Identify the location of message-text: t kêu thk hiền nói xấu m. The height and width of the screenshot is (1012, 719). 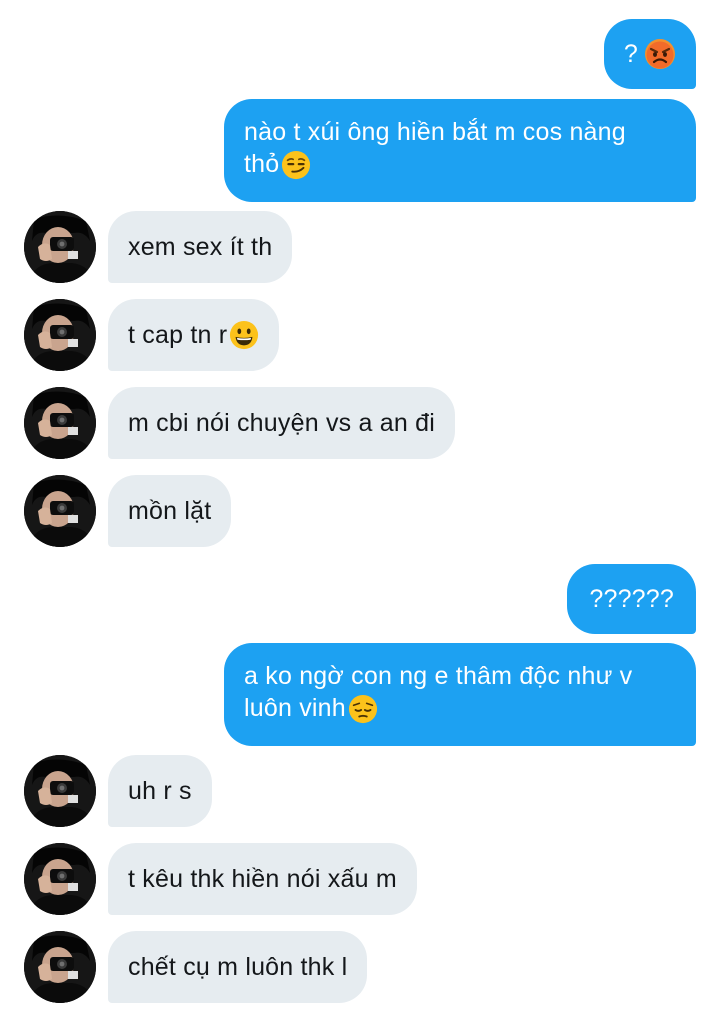
(262, 879).